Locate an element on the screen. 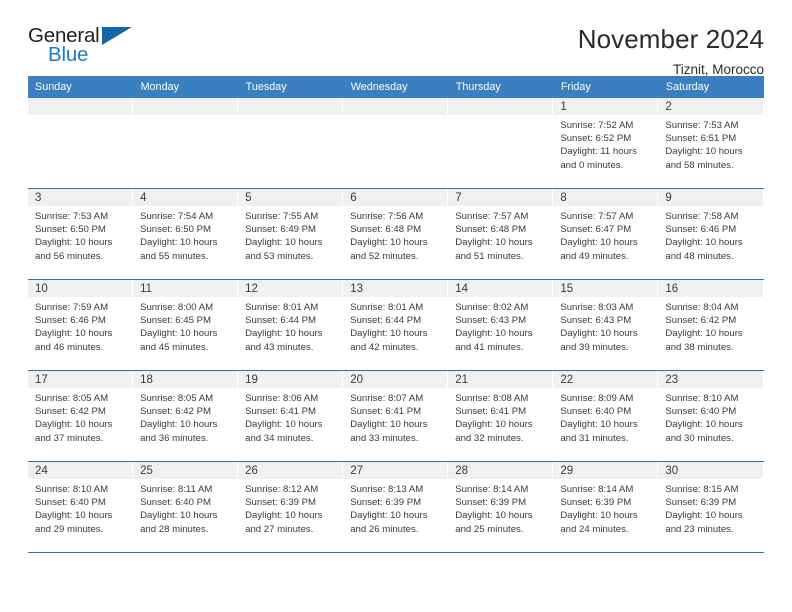 The width and height of the screenshot is (792, 612). sun-times-line: Sunrise: 8:01 AM is located at coordinates (387, 307).